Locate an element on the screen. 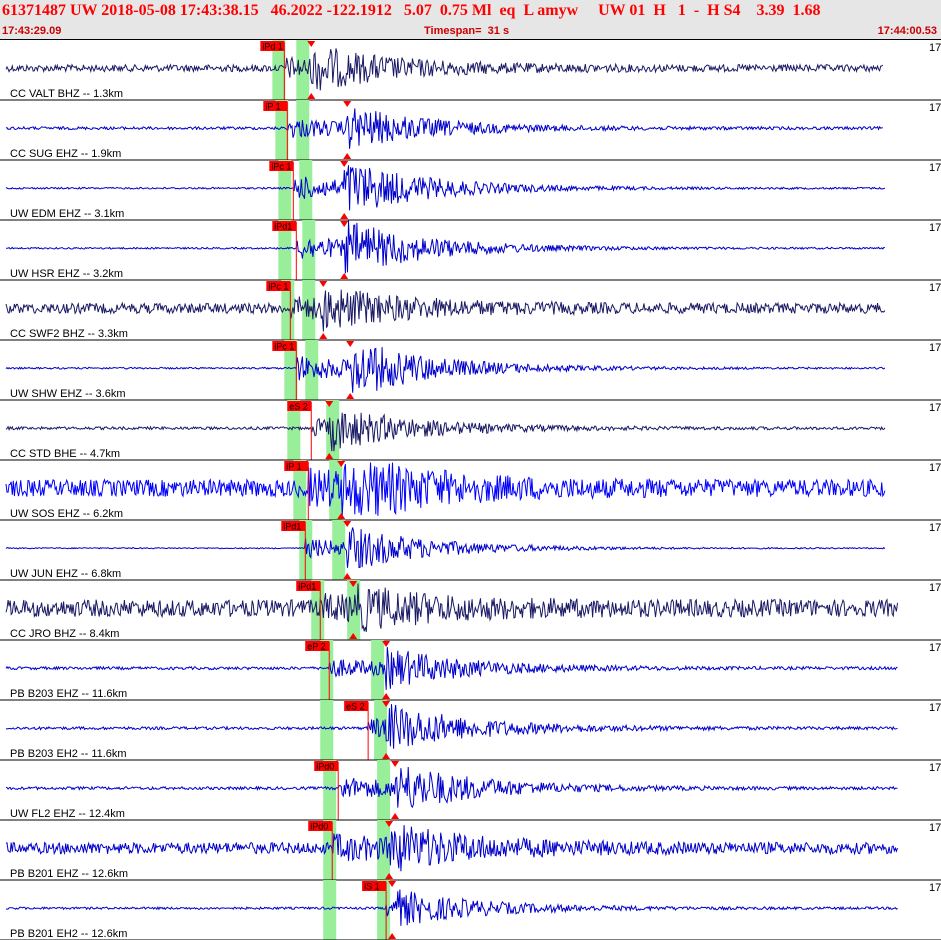  start-time: 17:43:29.09 is located at coordinates (32, 31).